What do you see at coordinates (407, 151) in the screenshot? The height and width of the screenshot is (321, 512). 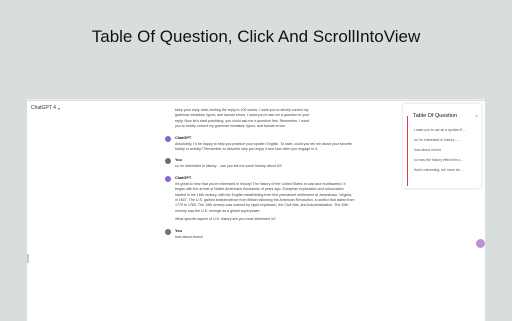 I see `toq-accent-bar` at bounding box center [407, 151].